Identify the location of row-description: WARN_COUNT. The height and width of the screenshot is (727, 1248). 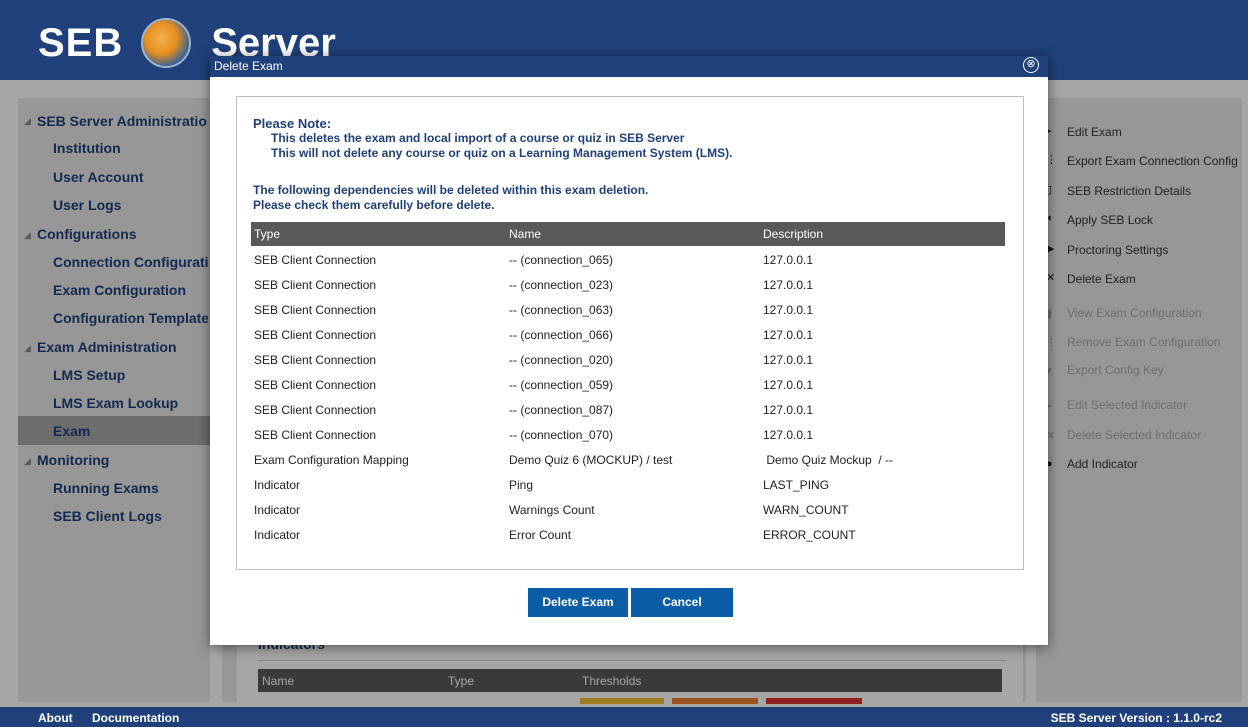
(806, 510).